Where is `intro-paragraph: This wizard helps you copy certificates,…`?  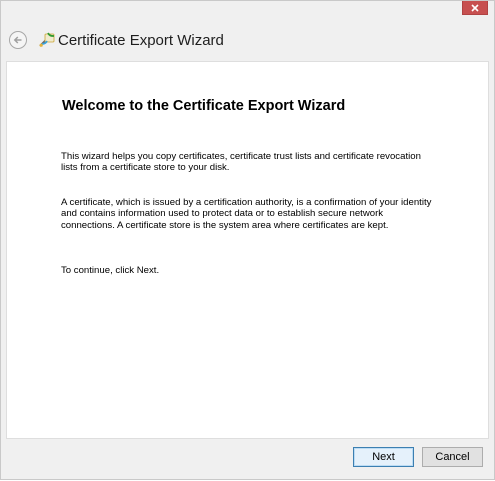
intro-paragraph: This wizard helps you copy certificates,… is located at coordinates (241, 162).